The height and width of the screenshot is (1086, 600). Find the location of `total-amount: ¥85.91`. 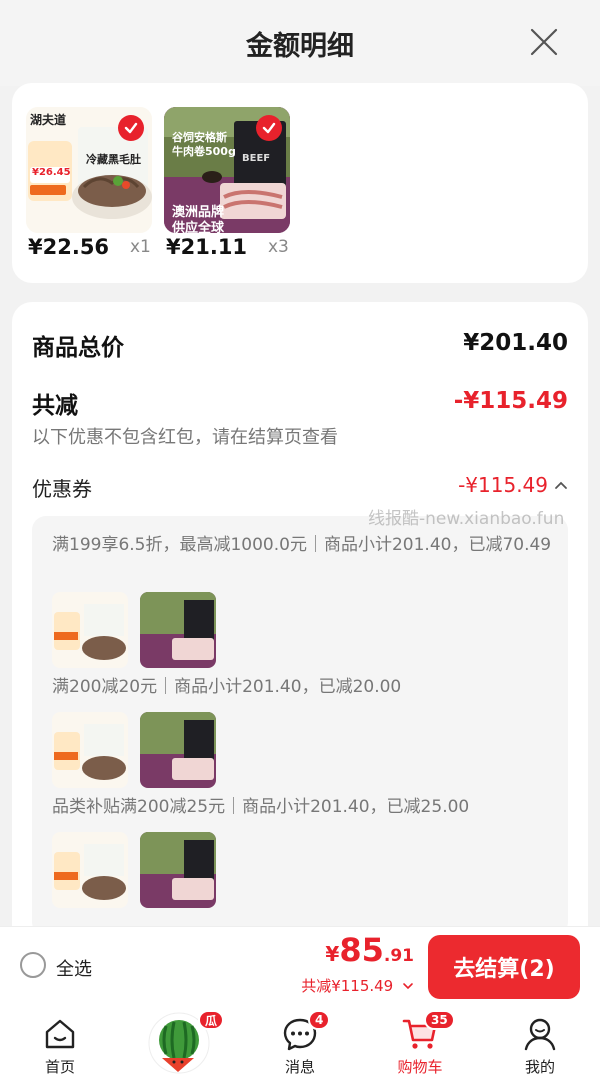

total-amount: ¥85.91 is located at coordinates (369, 950).